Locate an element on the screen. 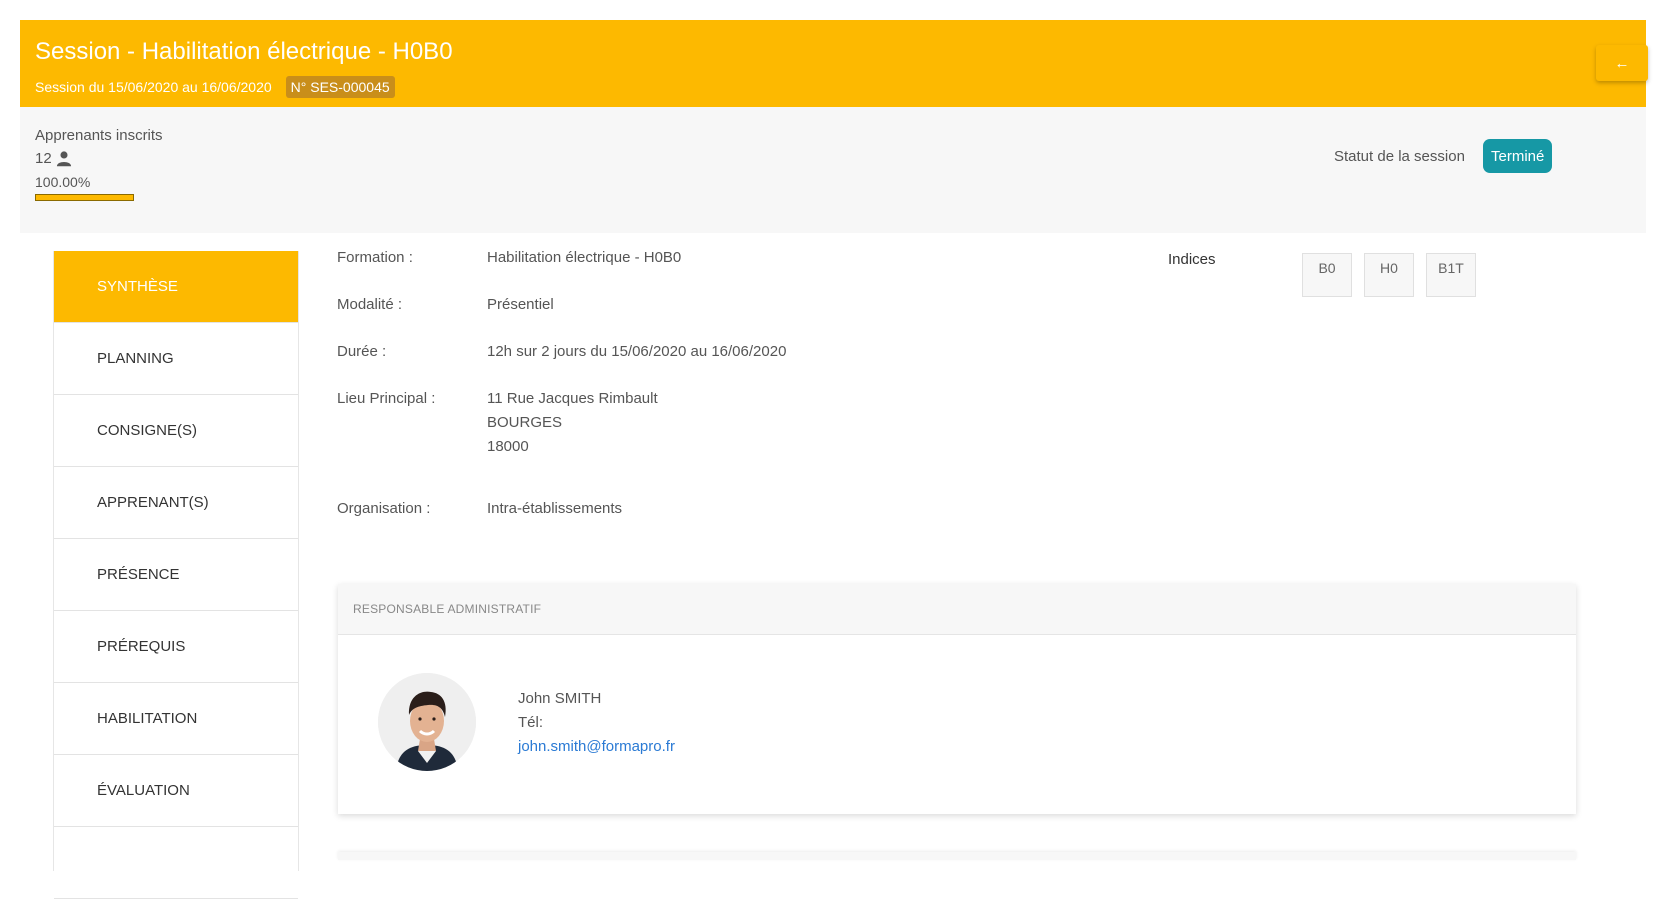 The height and width of the screenshot is (899, 1665). arrow-left-icon: ← is located at coordinates (1622, 63).